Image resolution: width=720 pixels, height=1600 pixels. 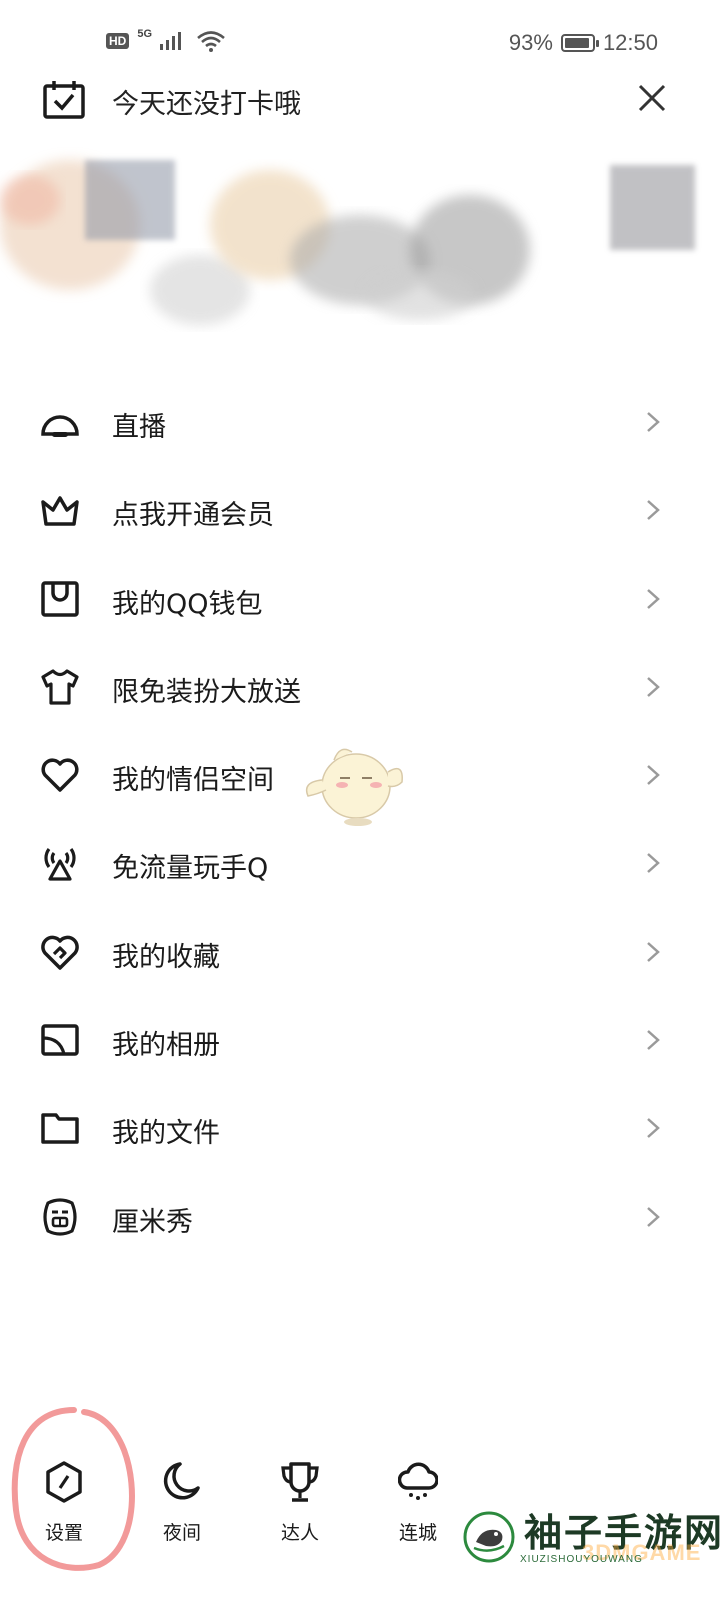 What do you see at coordinates (171, 41) in the screenshot?
I see `signal-icon` at bounding box center [171, 41].